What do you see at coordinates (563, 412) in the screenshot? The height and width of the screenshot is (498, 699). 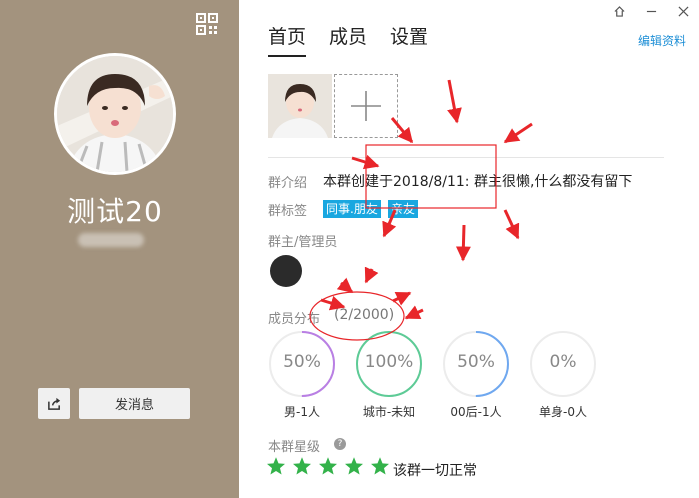 I see `ring-caption: 单身-0人` at bounding box center [563, 412].